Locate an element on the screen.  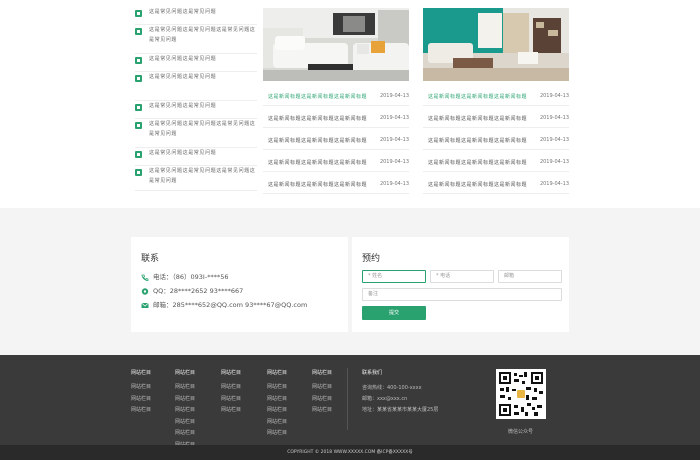
email-input: 邮箱 is located at coordinates (530, 276).